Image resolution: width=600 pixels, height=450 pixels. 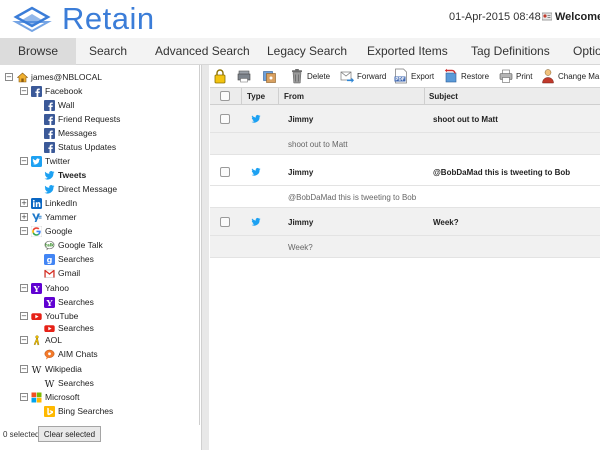 What do you see at coordinates (71, 354) in the screenshot?
I see `tree-item-aim-chats: AIM Chats` at bounding box center [71, 354].